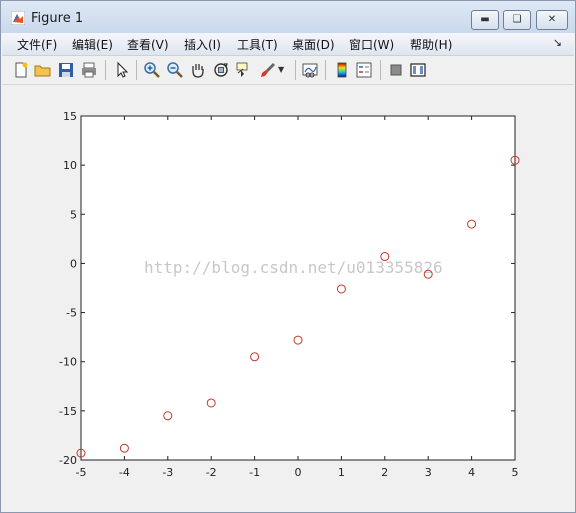  What do you see at coordinates (73, 263) in the screenshot?
I see `y-tick-label: 0` at bounding box center [73, 263].